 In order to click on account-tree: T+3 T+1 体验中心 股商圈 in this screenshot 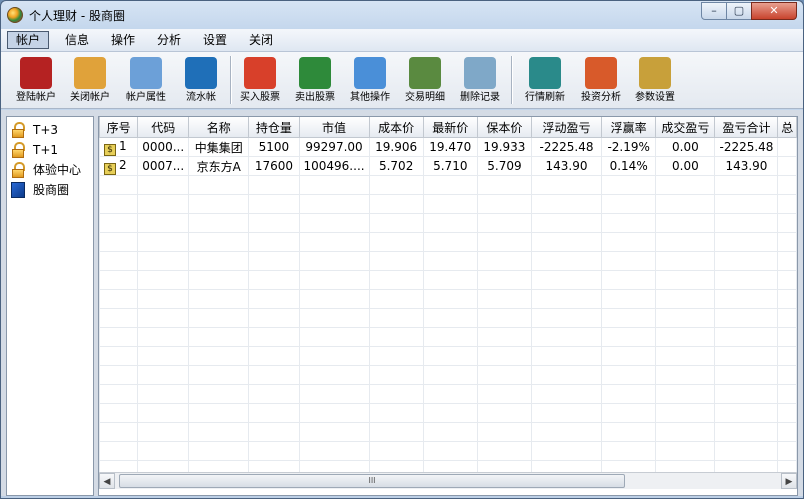, I will do `click(50, 306)`.